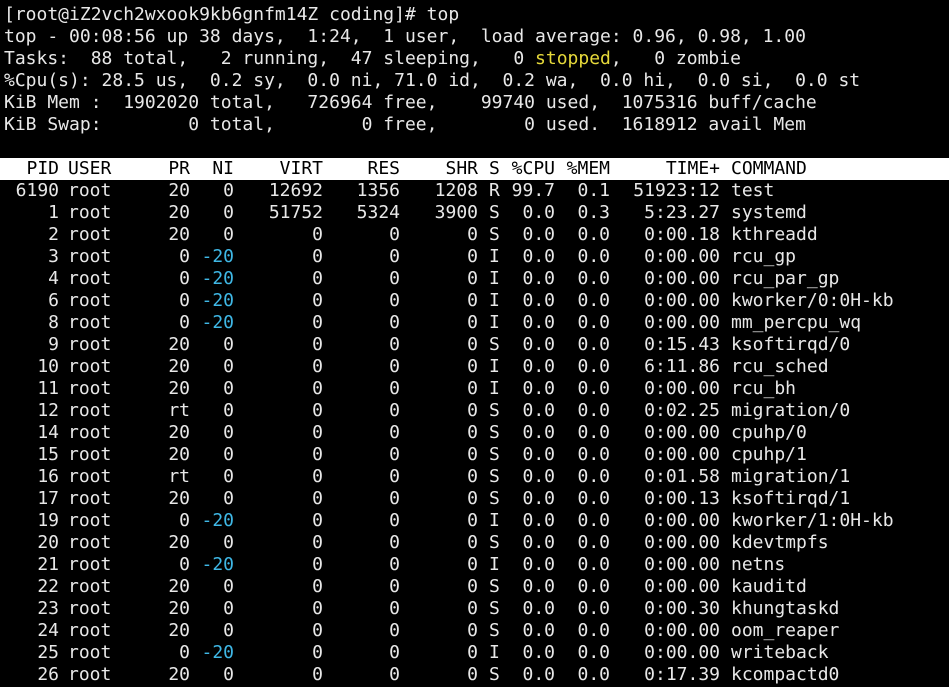 Image resolution: width=949 pixels, height=687 pixels. What do you see at coordinates (48, 520) in the screenshot?
I see `process-pid: 19` at bounding box center [48, 520].